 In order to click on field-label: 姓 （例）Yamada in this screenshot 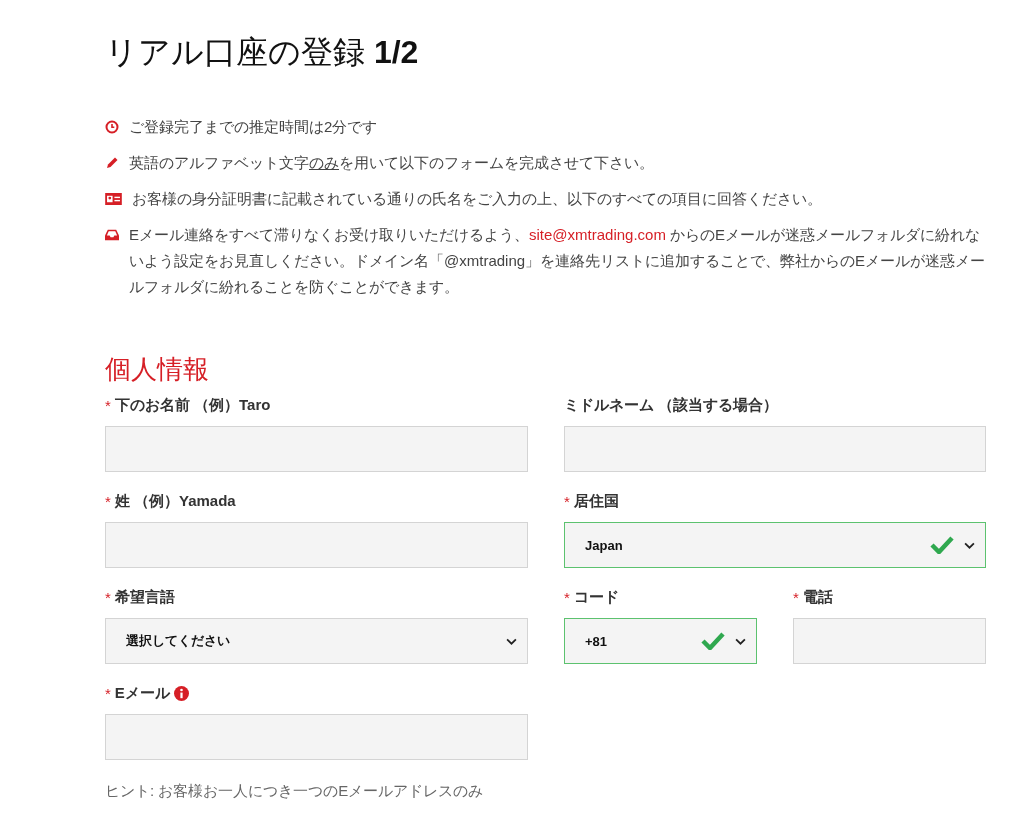, I will do `click(175, 501)`.